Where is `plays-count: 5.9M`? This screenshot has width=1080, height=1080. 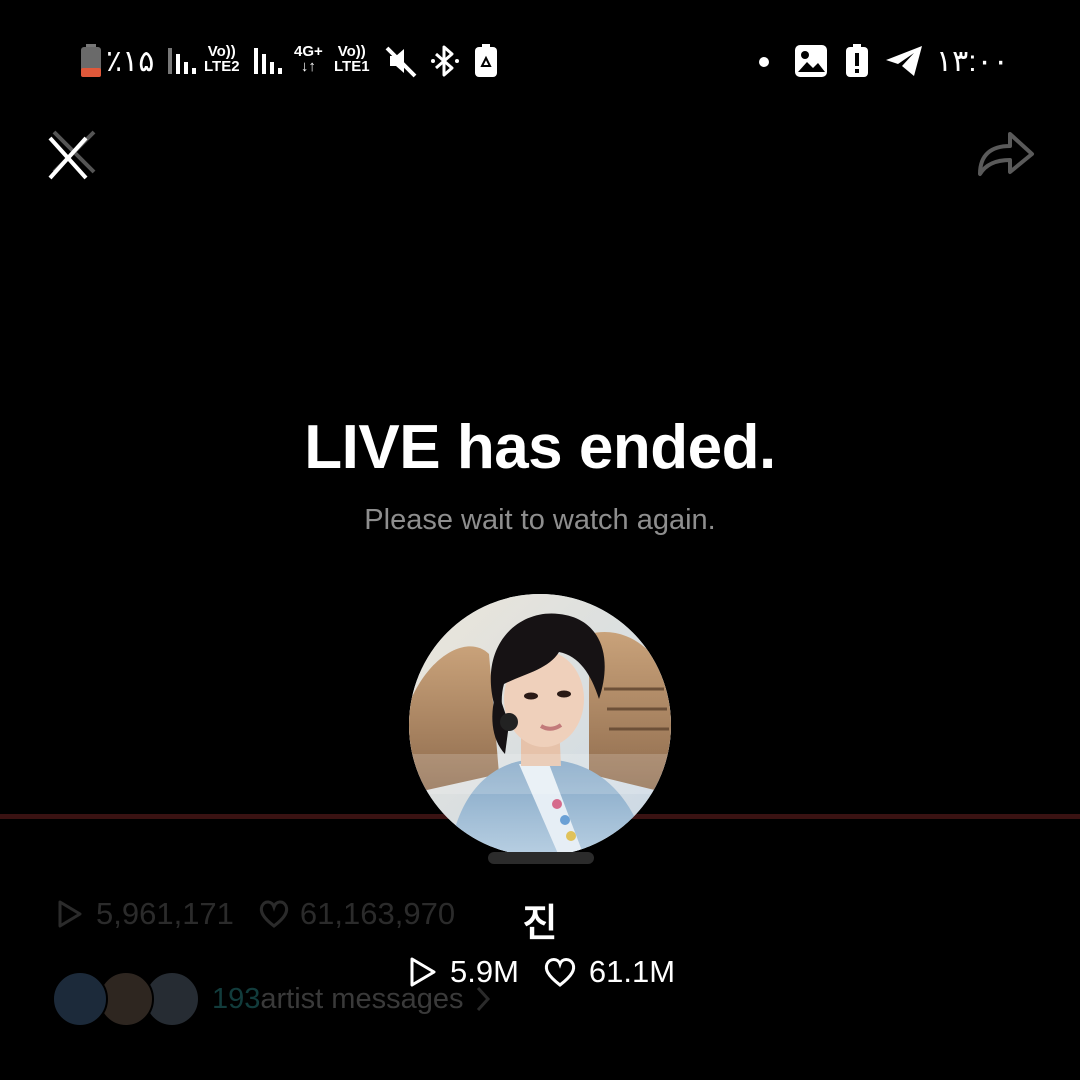 plays-count: 5.9M is located at coordinates (484, 971).